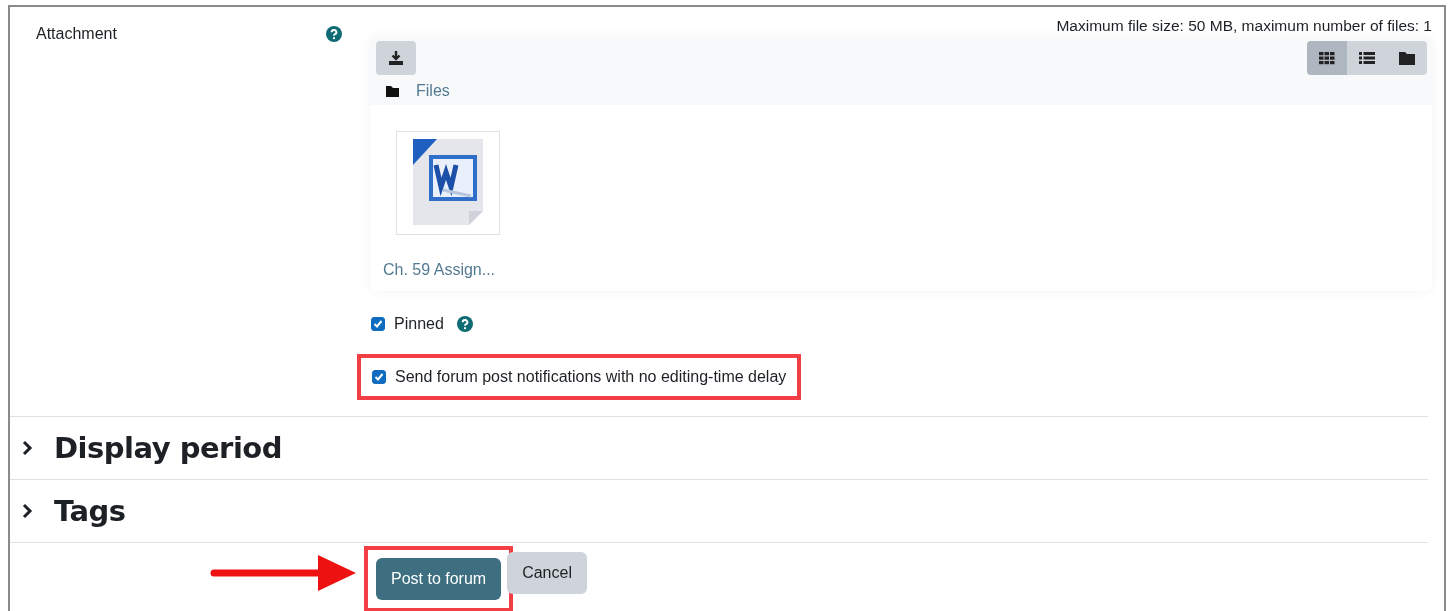  I want to click on checkbox-label: Pinned, so click(419, 324).